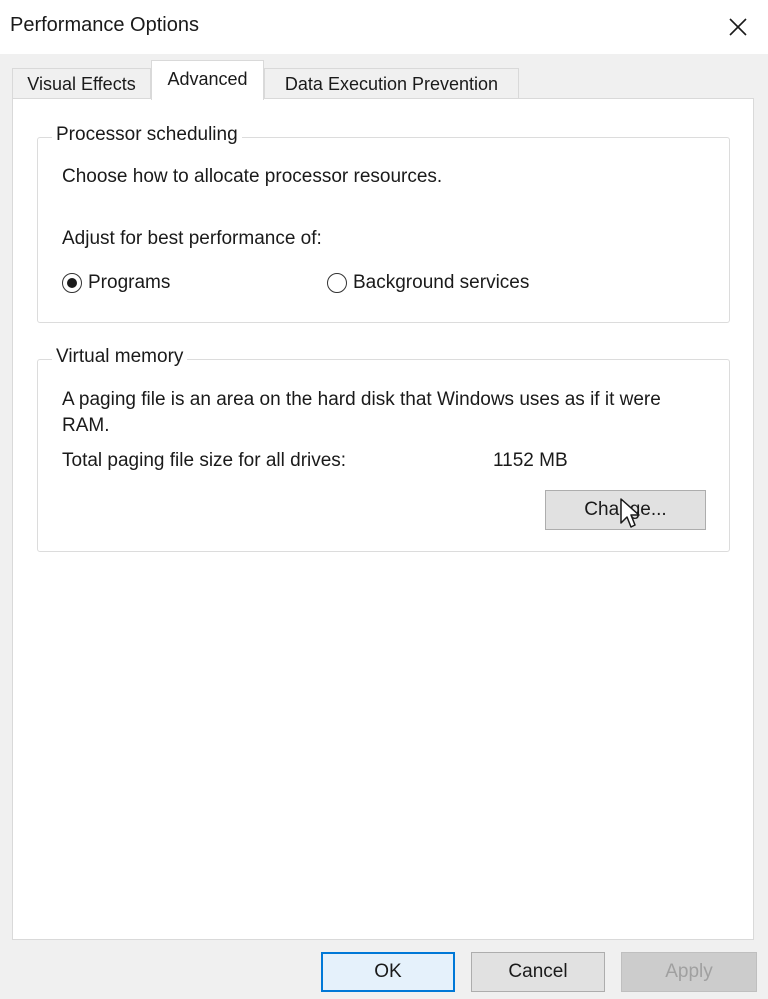 The width and height of the screenshot is (768, 999). I want to click on radio-background-services: Background services, so click(428, 283).